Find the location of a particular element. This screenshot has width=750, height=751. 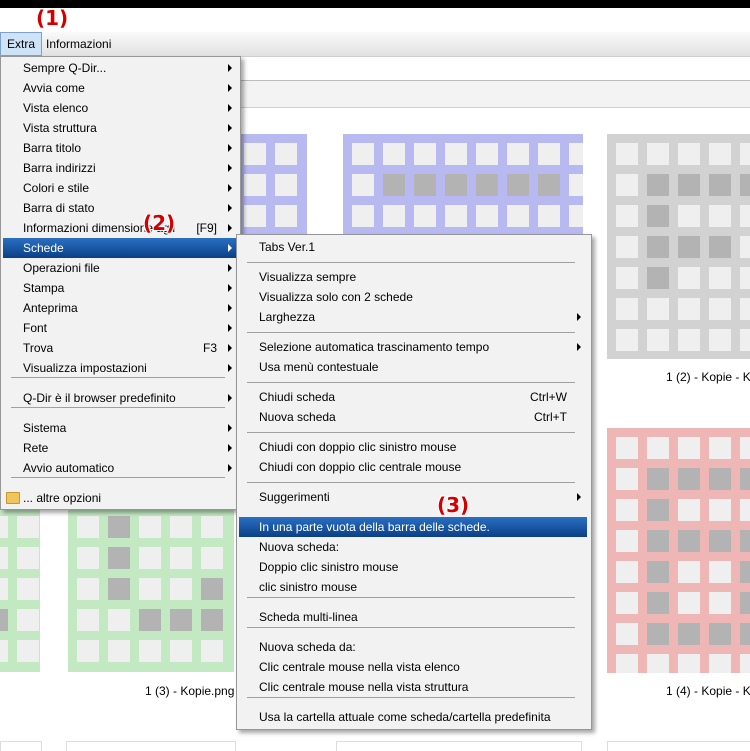

menu-item-label: Sistema is located at coordinates (45, 428).